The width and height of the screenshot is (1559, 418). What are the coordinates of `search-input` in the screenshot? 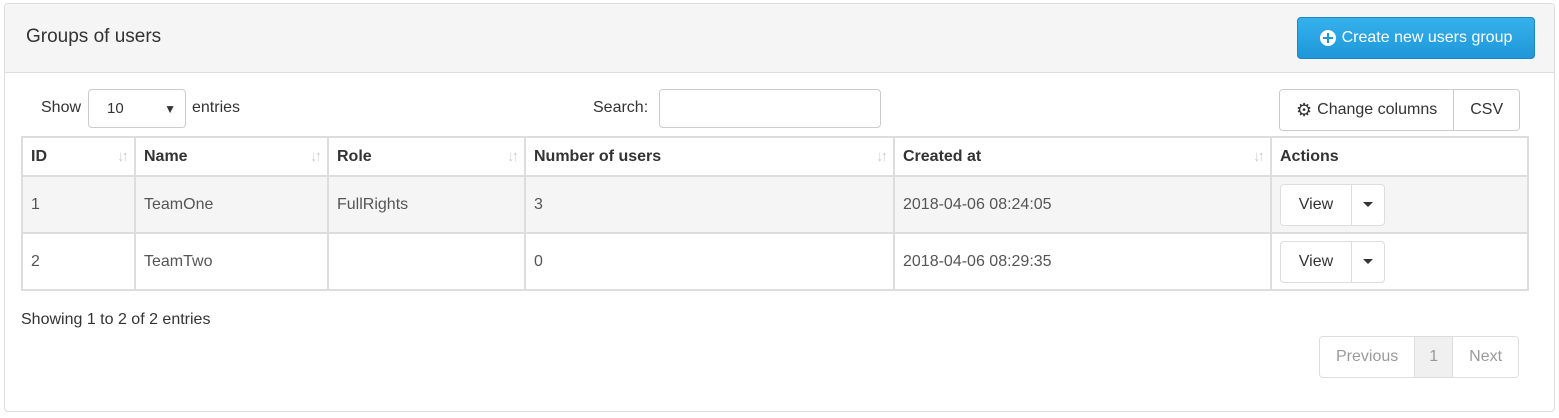 It's located at (770, 108).